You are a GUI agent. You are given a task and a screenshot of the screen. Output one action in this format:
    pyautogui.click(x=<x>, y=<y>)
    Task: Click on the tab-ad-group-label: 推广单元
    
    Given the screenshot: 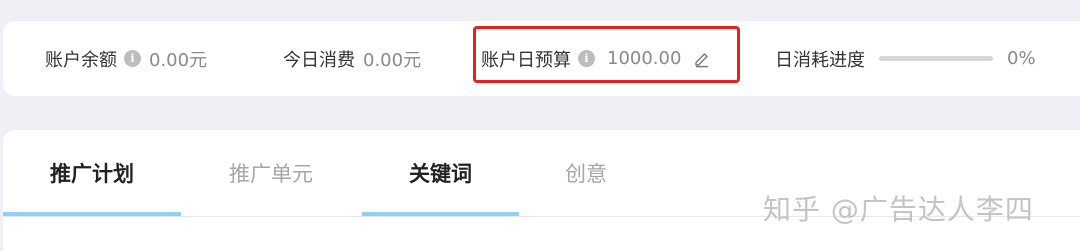 What is the action you would take?
    pyautogui.click(x=271, y=174)
    